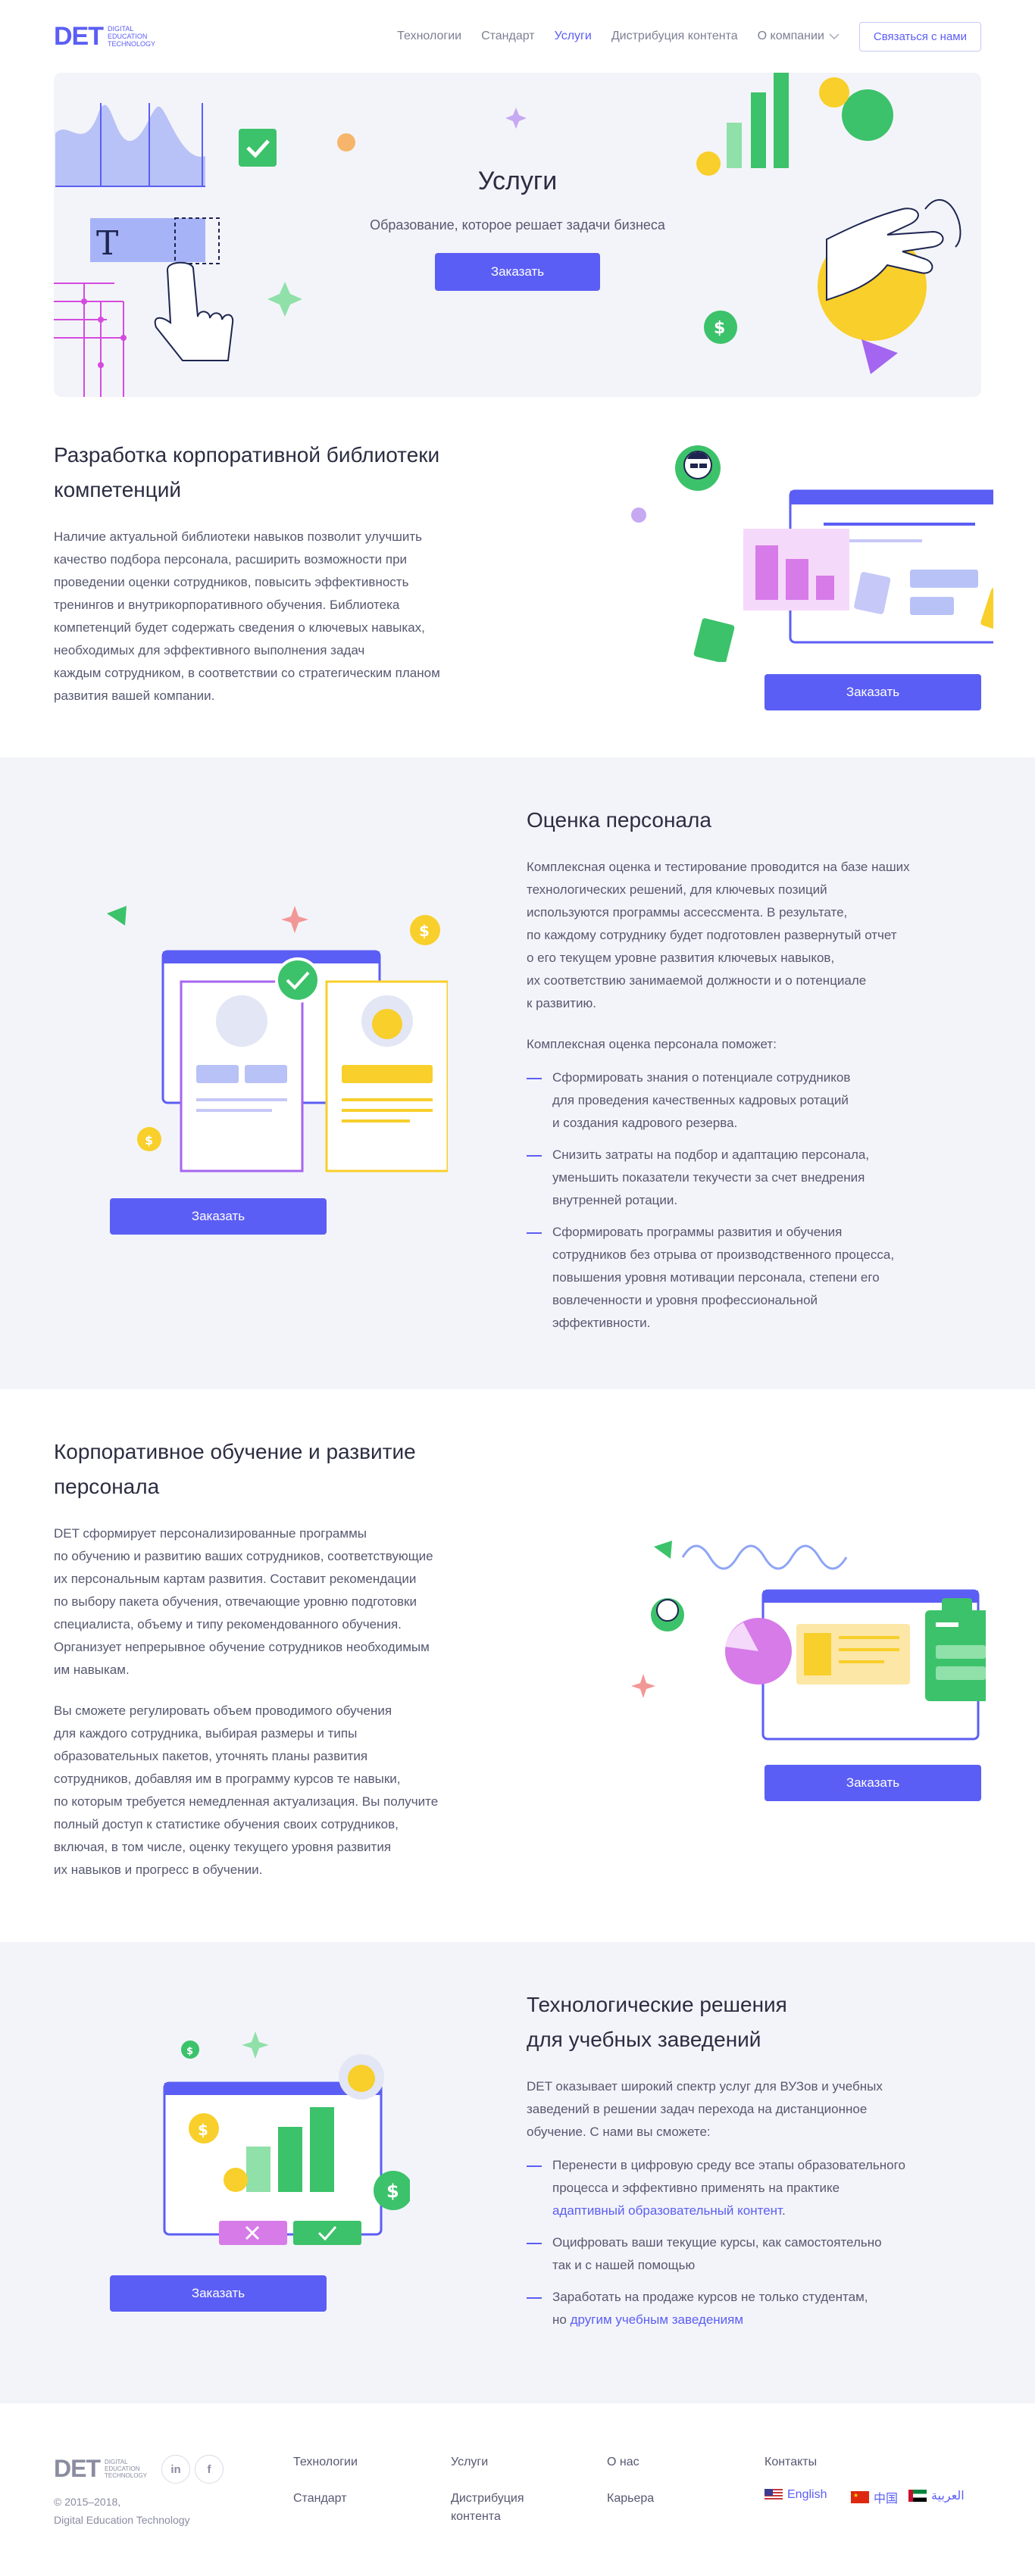  What do you see at coordinates (619, 820) in the screenshot?
I see `section-title: Оценка персонала` at bounding box center [619, 820].